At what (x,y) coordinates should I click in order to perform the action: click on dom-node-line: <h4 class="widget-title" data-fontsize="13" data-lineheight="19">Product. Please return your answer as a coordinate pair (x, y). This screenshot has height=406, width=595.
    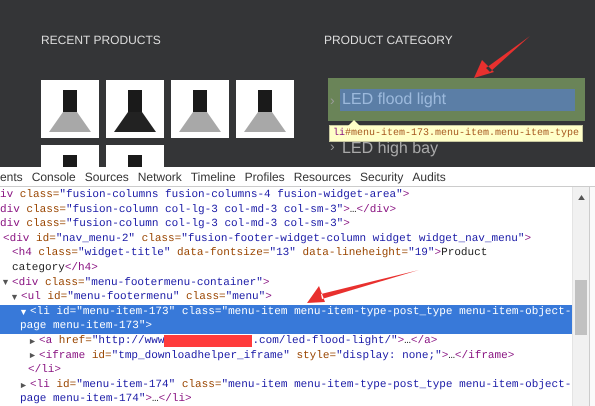
    Looking at the image, I should click on (286, 253).